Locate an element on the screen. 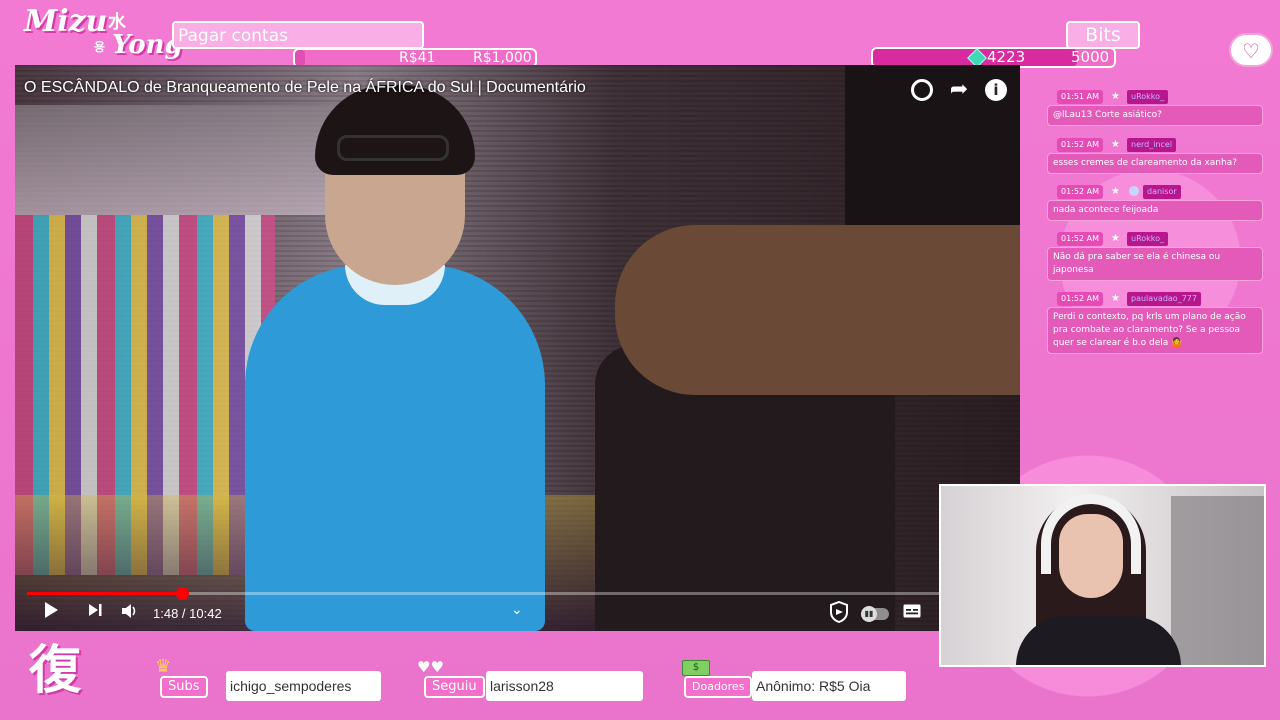  message-username: danisor is located at coordinates (1162, 192).